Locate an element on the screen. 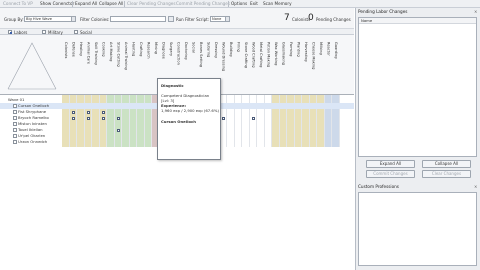  column-header: Guarding is located at coordinates (336, 67).